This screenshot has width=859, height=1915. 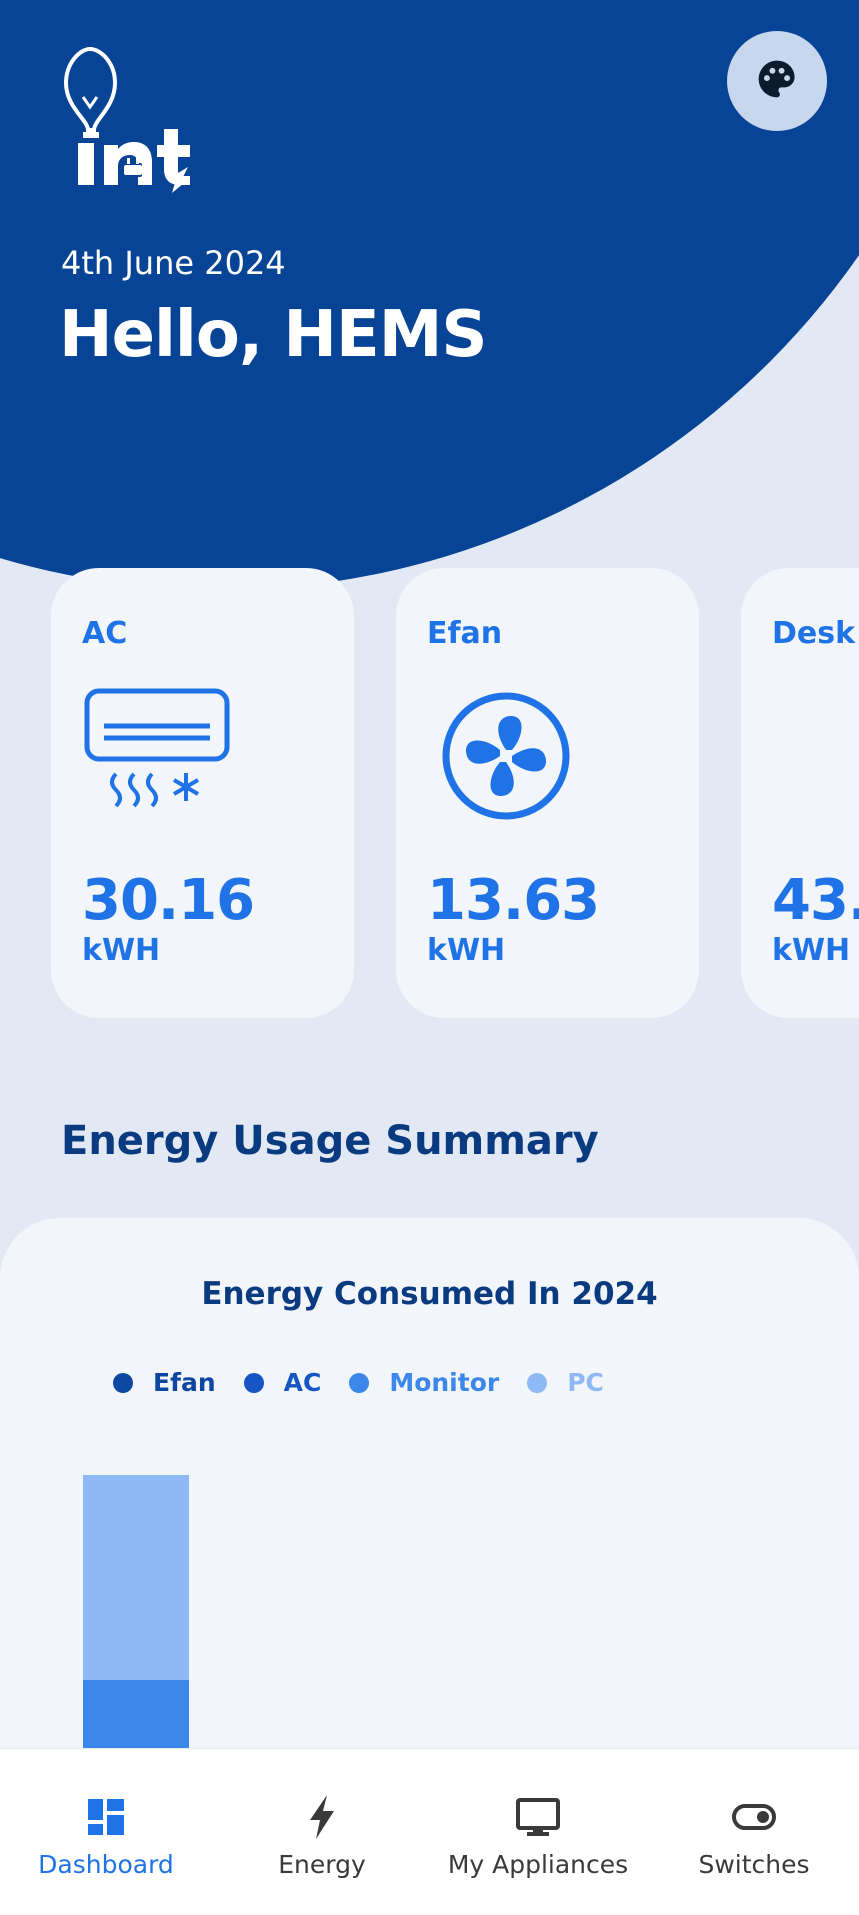 I want to click on nav-label: Dashboard, so click(x=106, y=1864).